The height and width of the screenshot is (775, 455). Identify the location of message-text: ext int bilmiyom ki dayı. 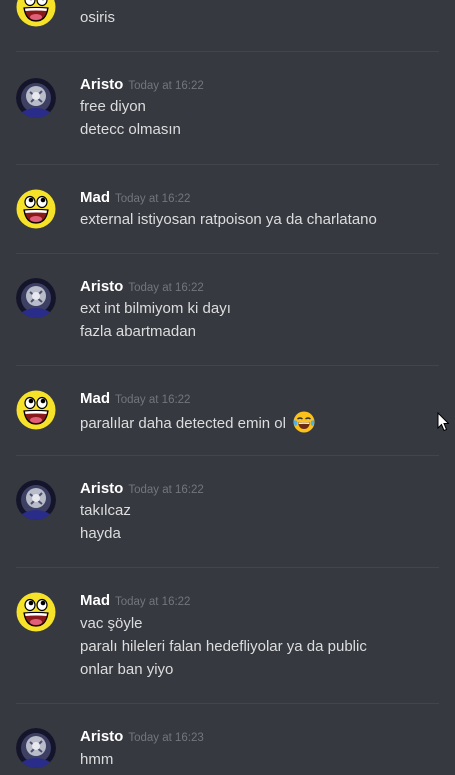
(155, 308).